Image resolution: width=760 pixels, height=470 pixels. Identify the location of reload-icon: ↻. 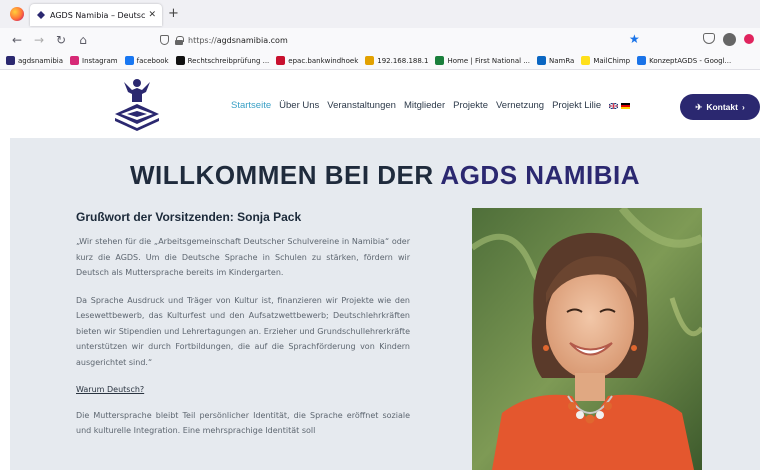
(61, 40).